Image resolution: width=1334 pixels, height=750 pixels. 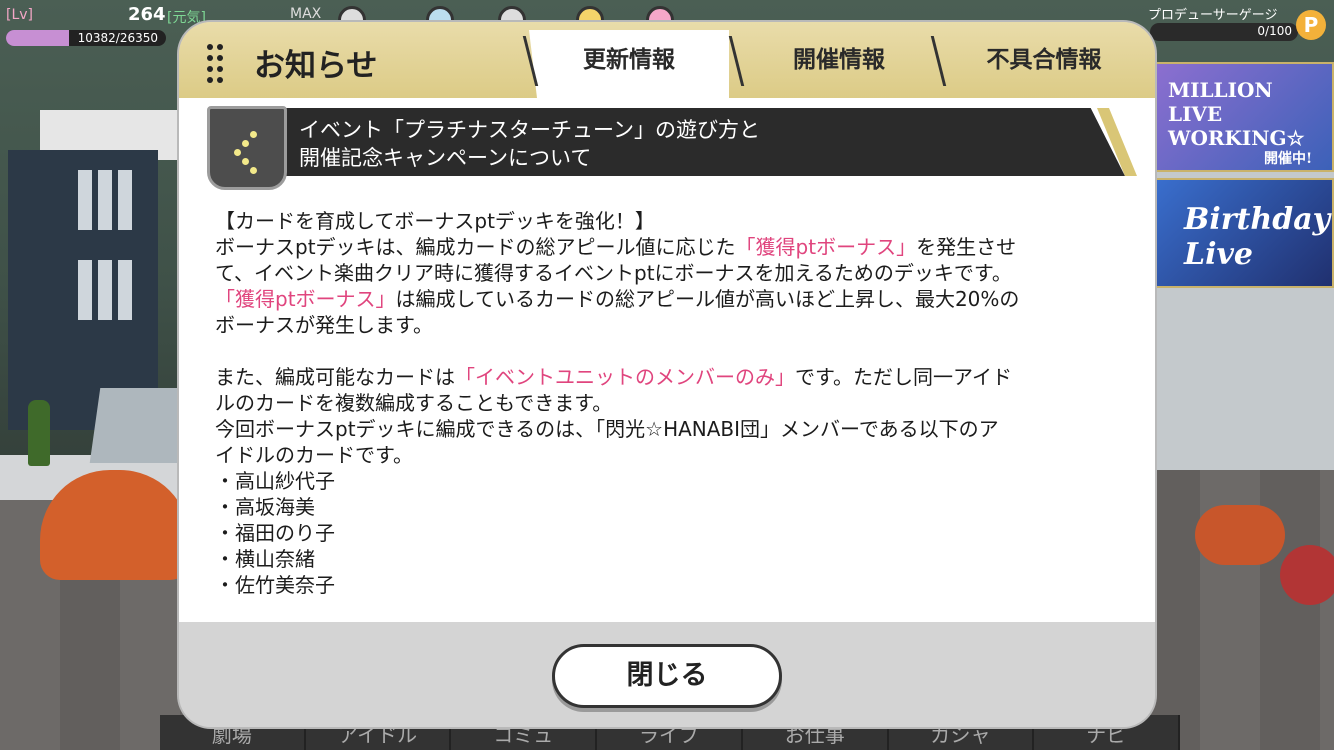 I want to click on event-banner-birthday: Birthday Live, so click(x=1243, y=233).